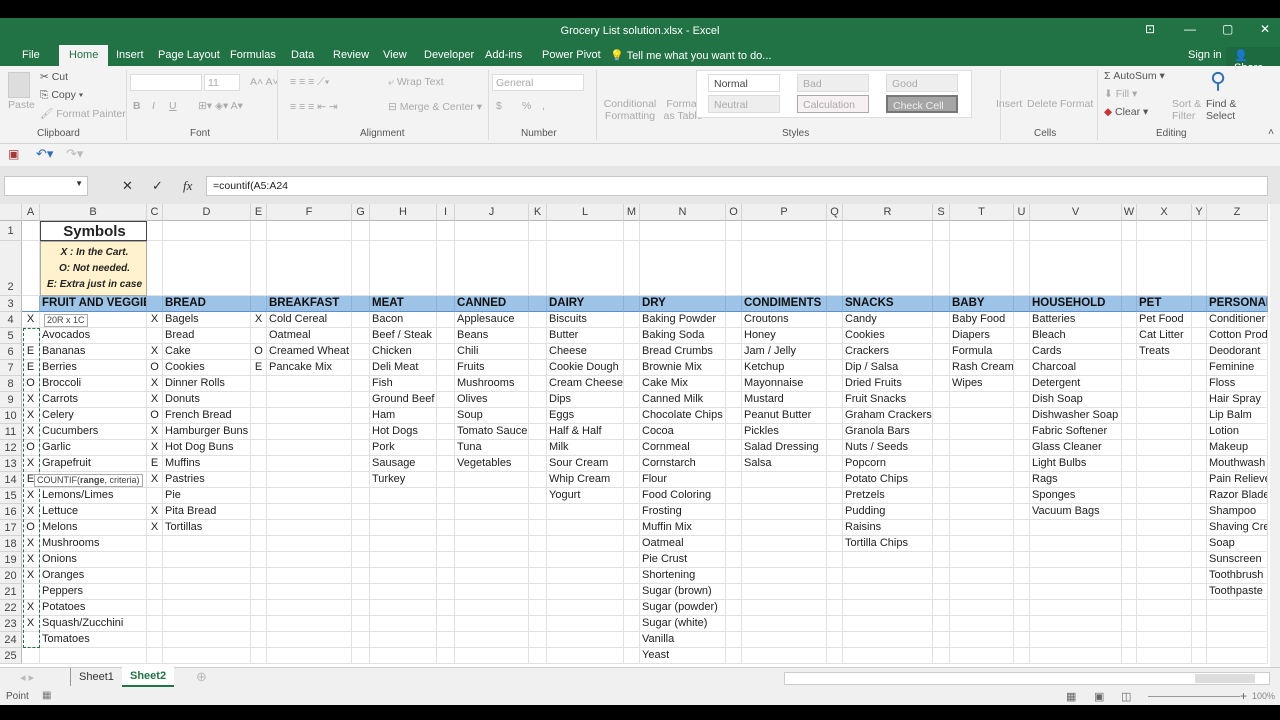 Image resolution: width=1280 pixels, height=720 pixels. What do you see at coordinates (148, 677) in the screenshot?
I see `sheet-tab-sheet2: Sheet2` at bounding box center [148, 677].